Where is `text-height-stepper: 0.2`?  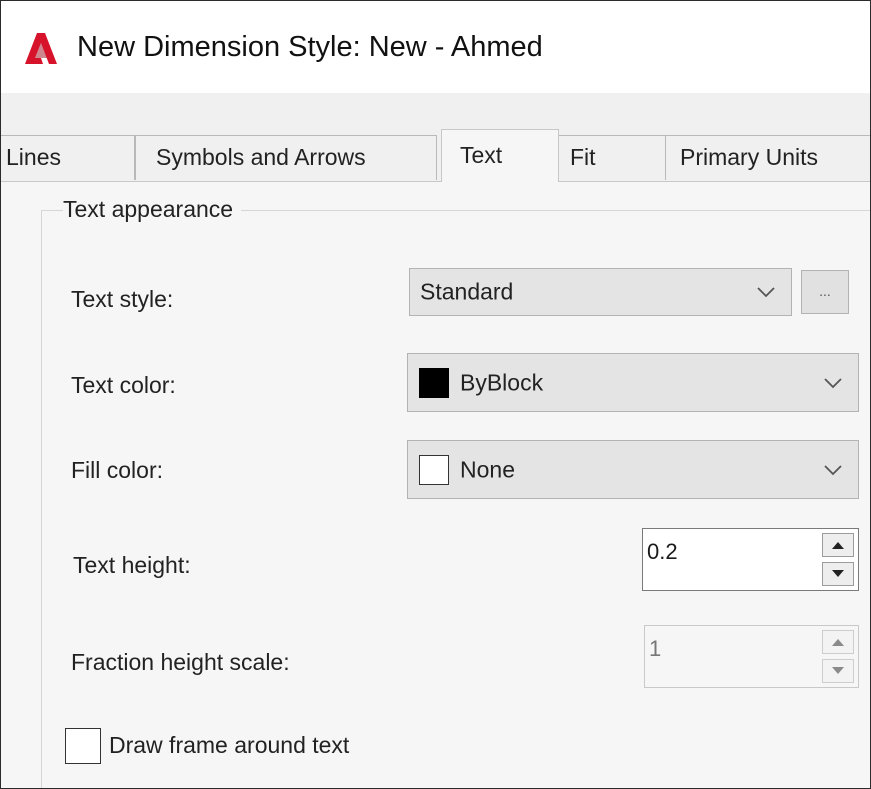 text-height-stepper: 0.2 is located at coordinates (750, 559).